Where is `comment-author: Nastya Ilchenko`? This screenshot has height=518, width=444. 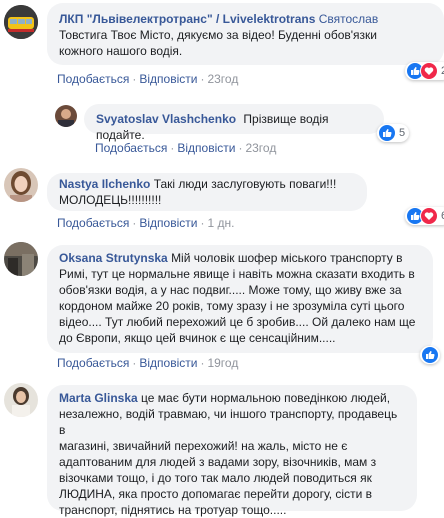
comment-author: Nastya Ilchenko is located at coordinates (104, 184).